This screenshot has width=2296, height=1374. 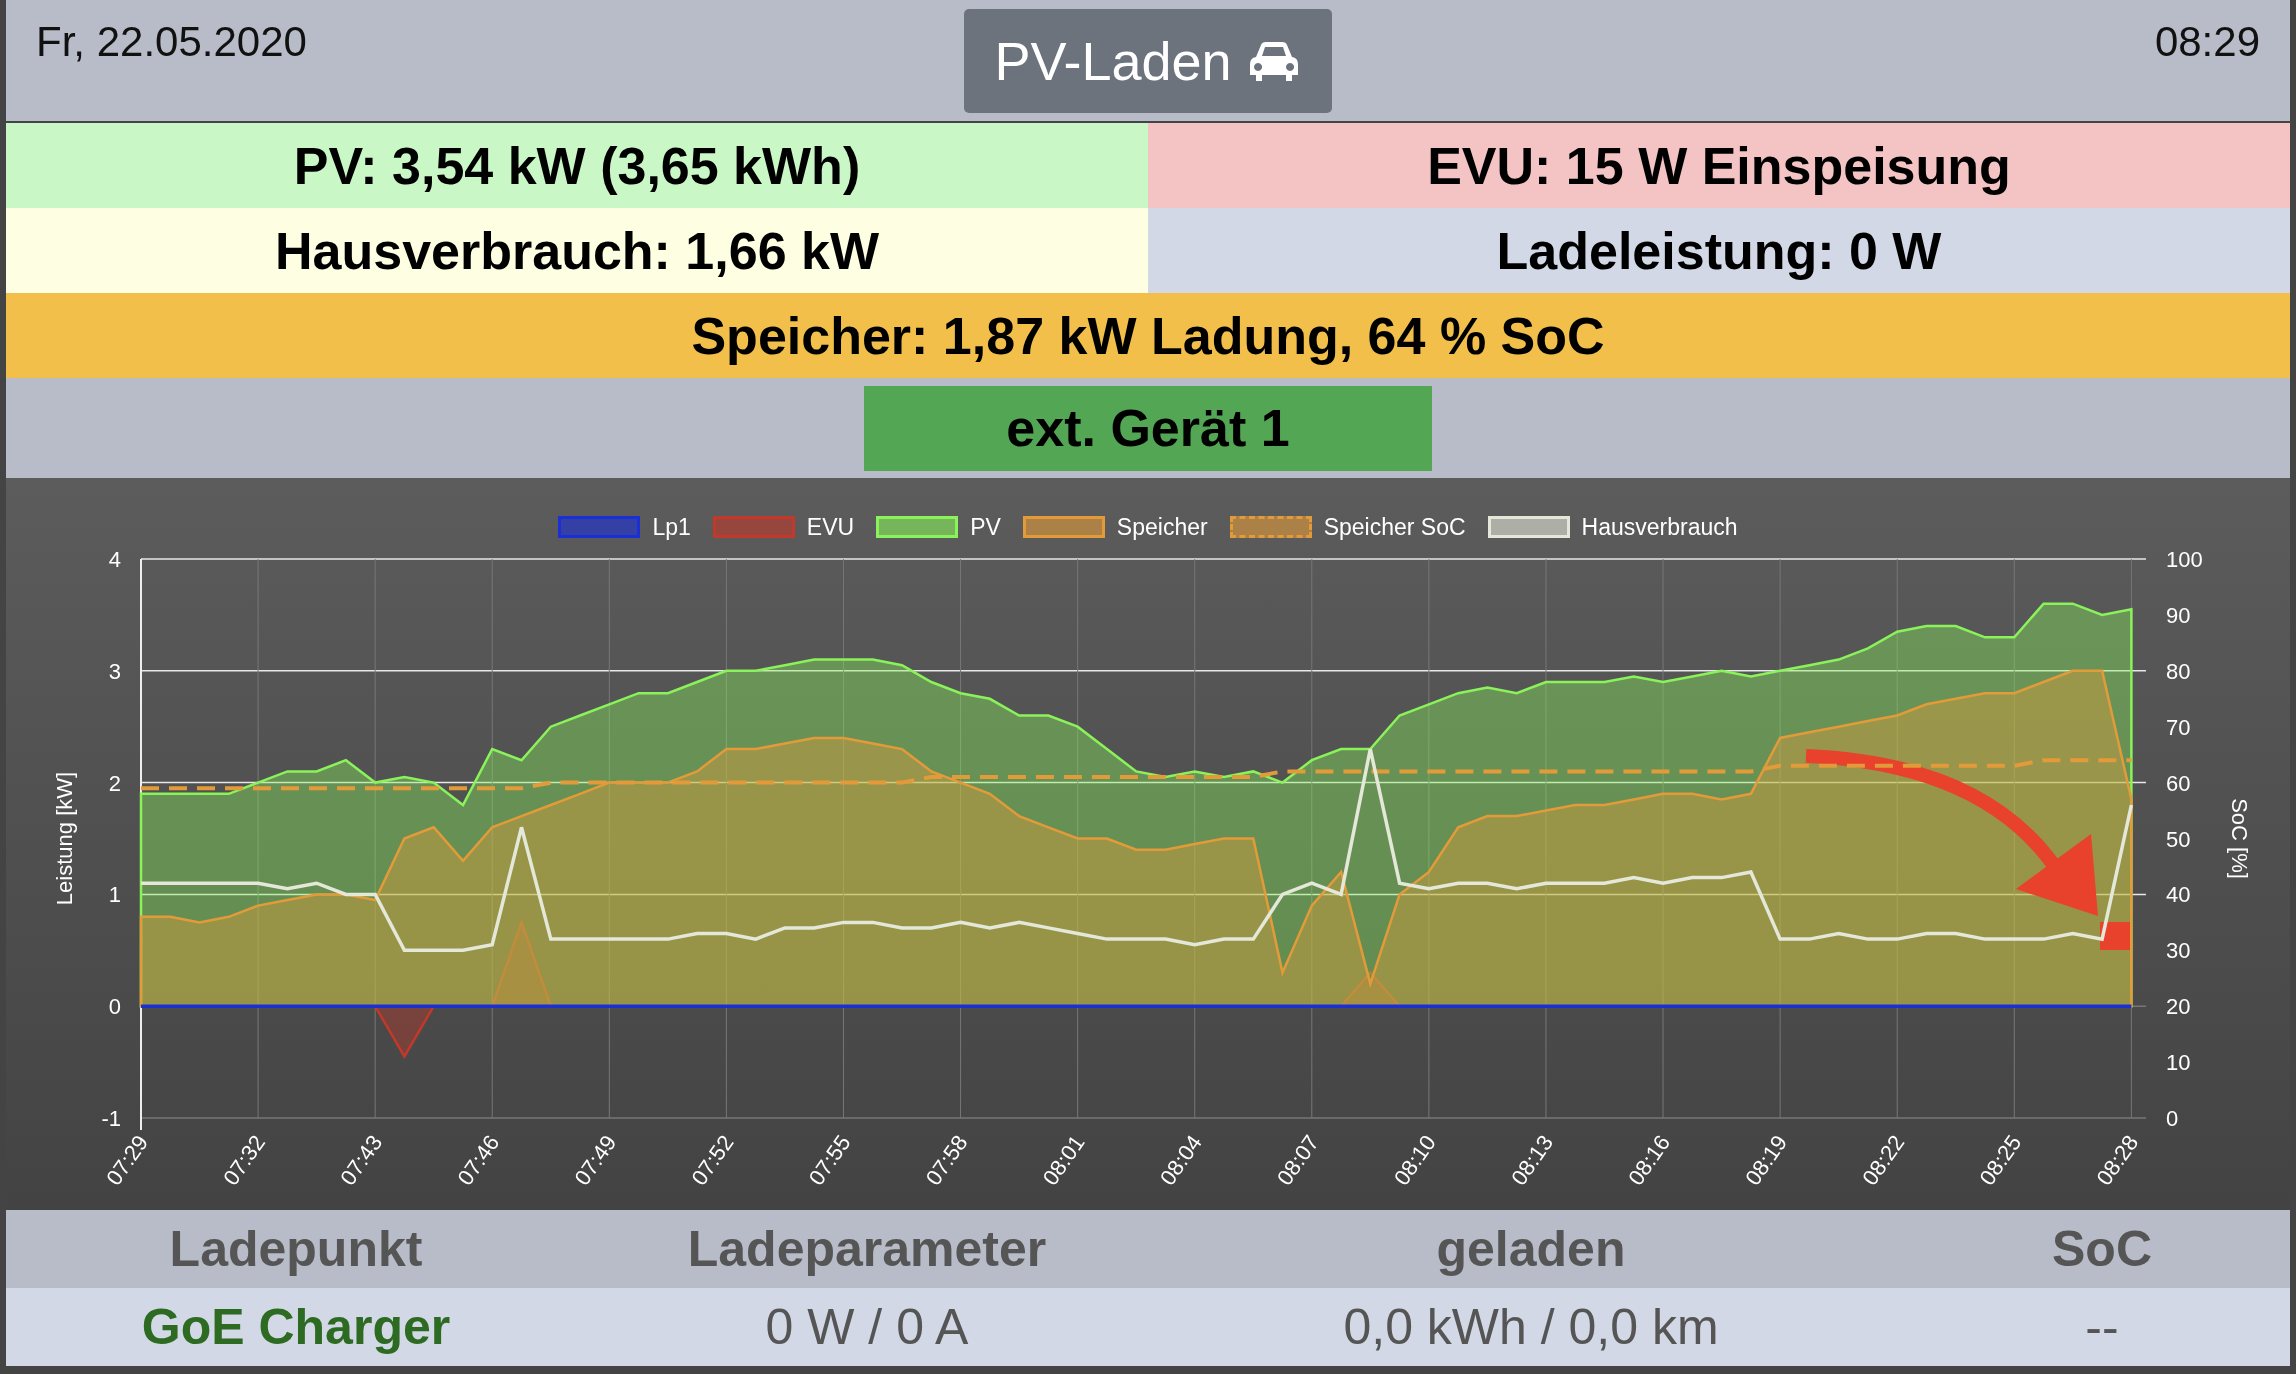 I want to click on y-tick-label: -1, so click(x=111, y=1118).